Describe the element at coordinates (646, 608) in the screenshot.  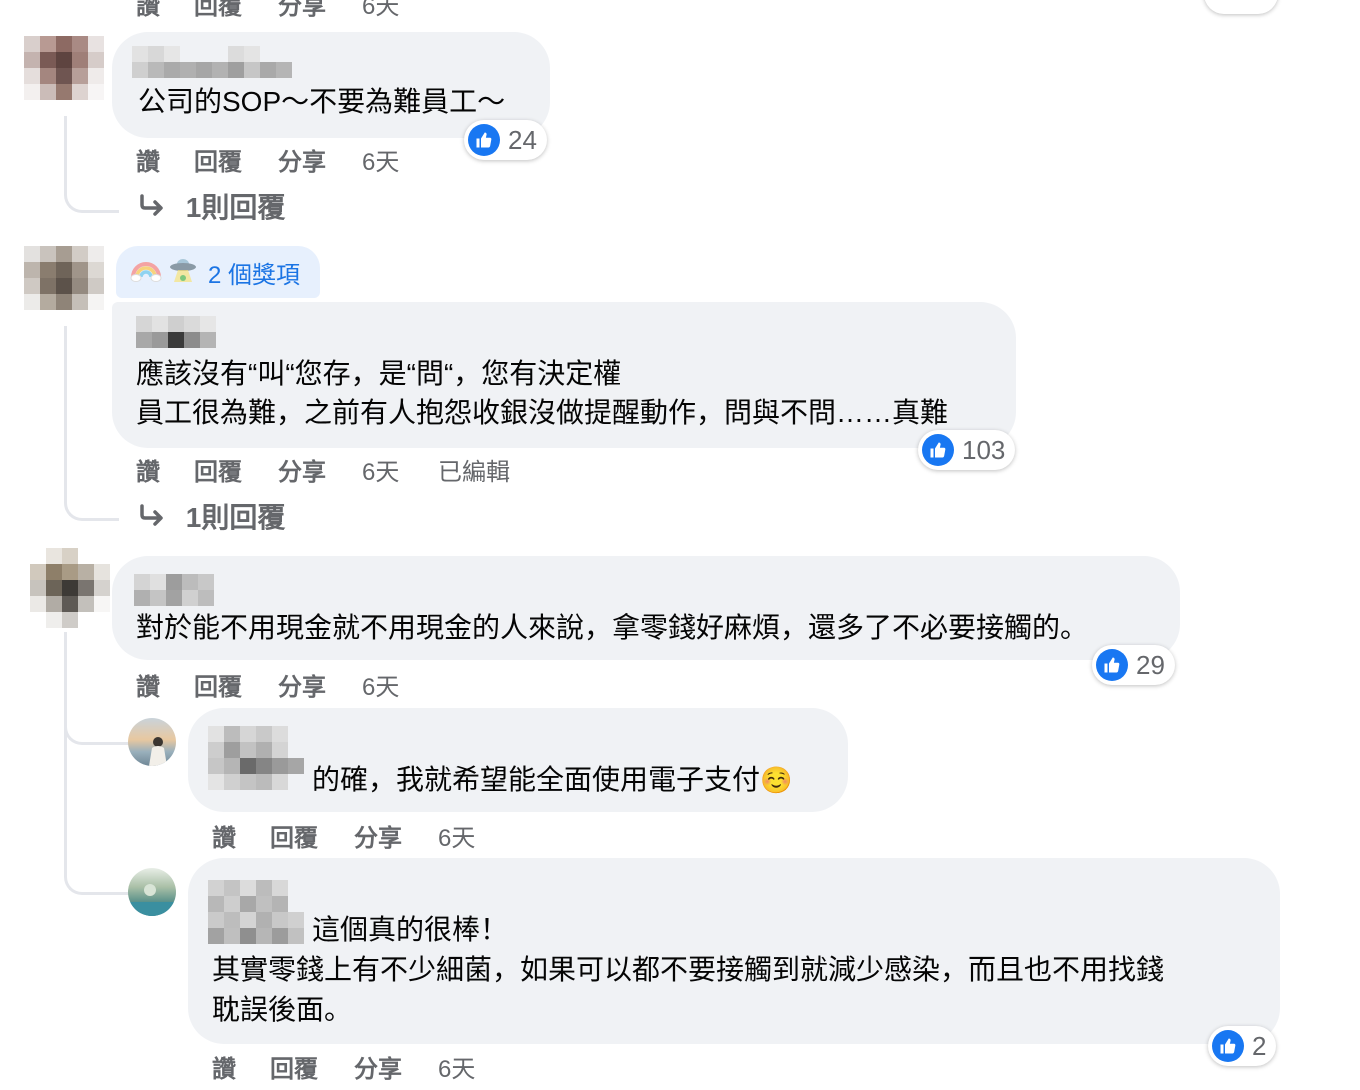
I see `comment-bubble: 對於能不用現金就不用現金的人來說，拿零錢好麻煩，還多了不必要接觸的。` at that location.